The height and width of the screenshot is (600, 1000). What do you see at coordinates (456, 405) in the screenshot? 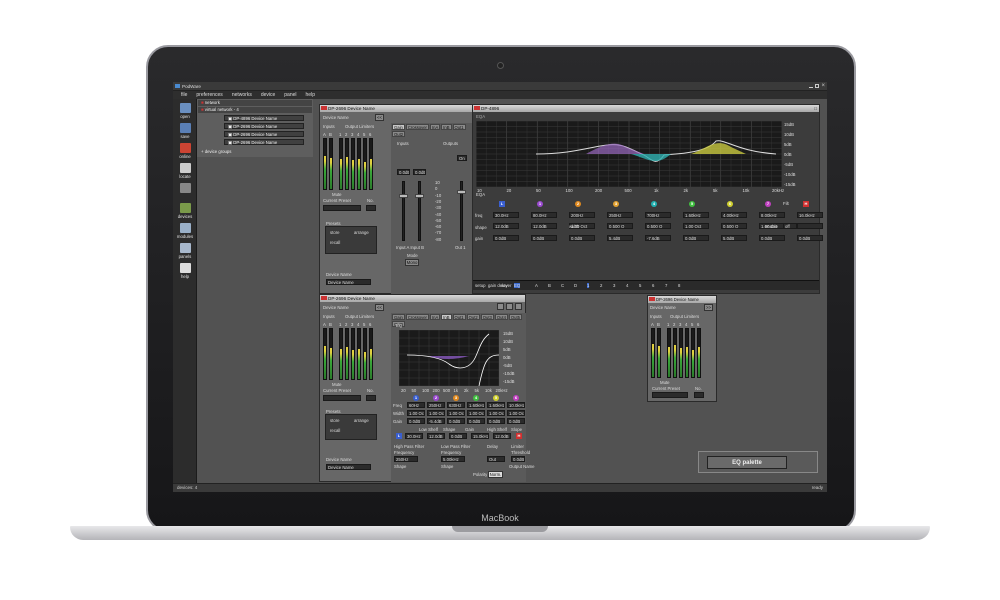
I see `mini-band-freq-field: 630Hz` at bounding box center [456, 405].